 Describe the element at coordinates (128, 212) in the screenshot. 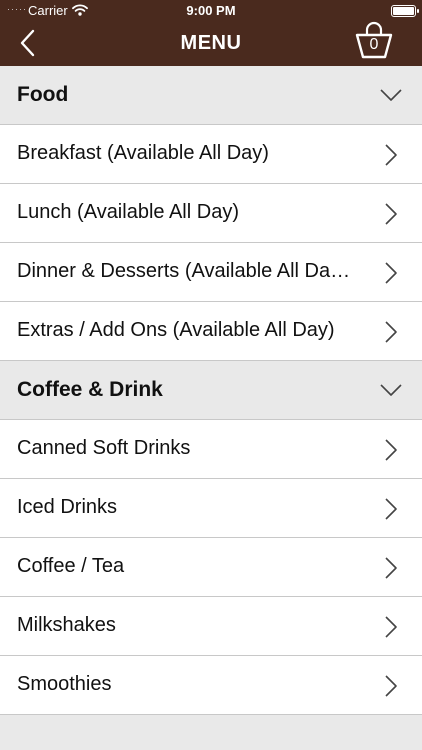

I see `menu-item-label: Lunch (Available All Day)` at that location.